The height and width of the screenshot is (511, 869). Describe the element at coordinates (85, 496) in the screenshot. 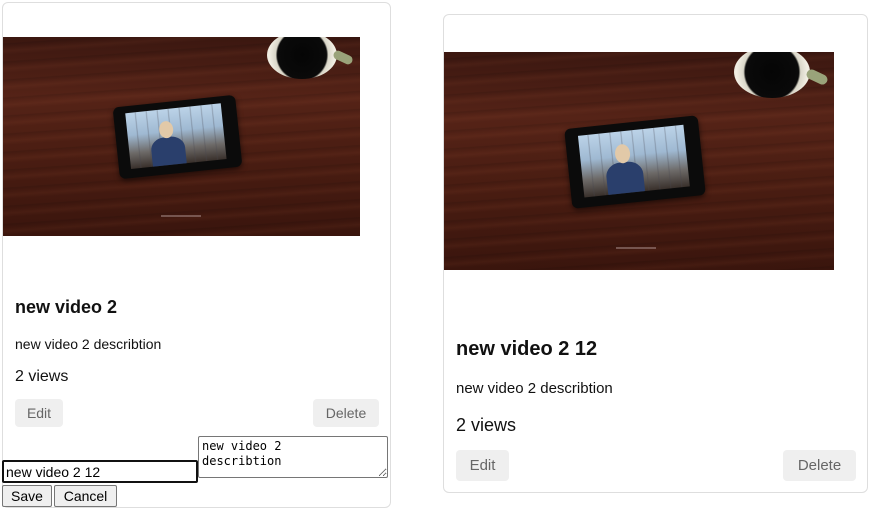

I see `cancel-button: Cancel` at that location.